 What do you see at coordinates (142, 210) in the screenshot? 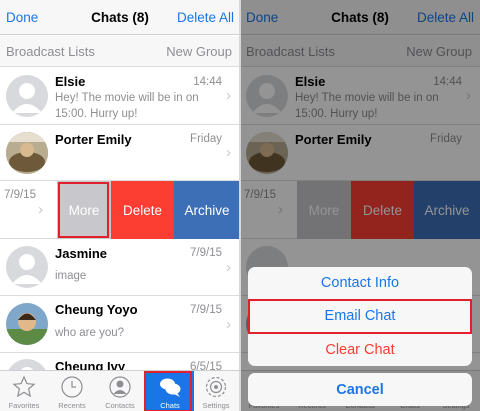
I see `delete-button: Delete` at bounding box center [142, 210].